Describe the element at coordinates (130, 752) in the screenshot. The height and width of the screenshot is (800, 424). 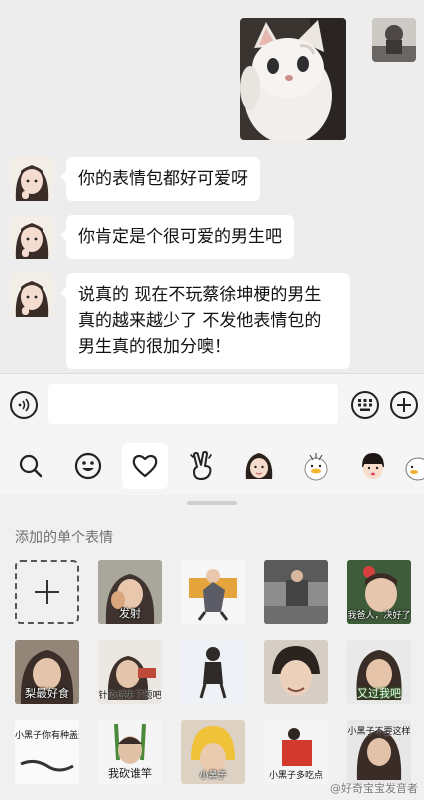
I see `sticker-11: 我砍谁竿` at that location.